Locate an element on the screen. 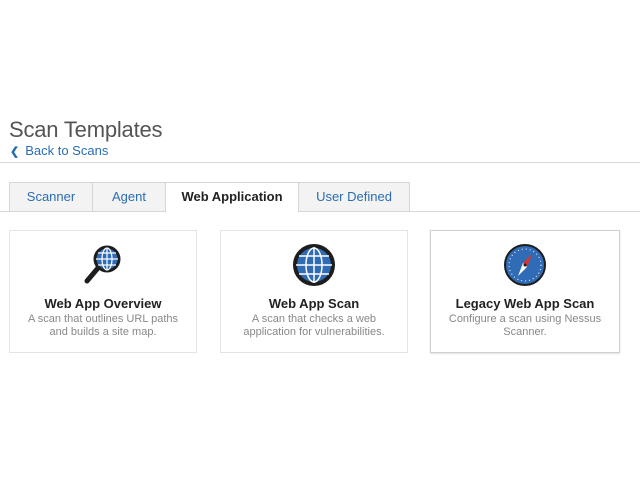  card-description: Configure a scan using Nessus Scanner. is located at coordinates (525, 325).